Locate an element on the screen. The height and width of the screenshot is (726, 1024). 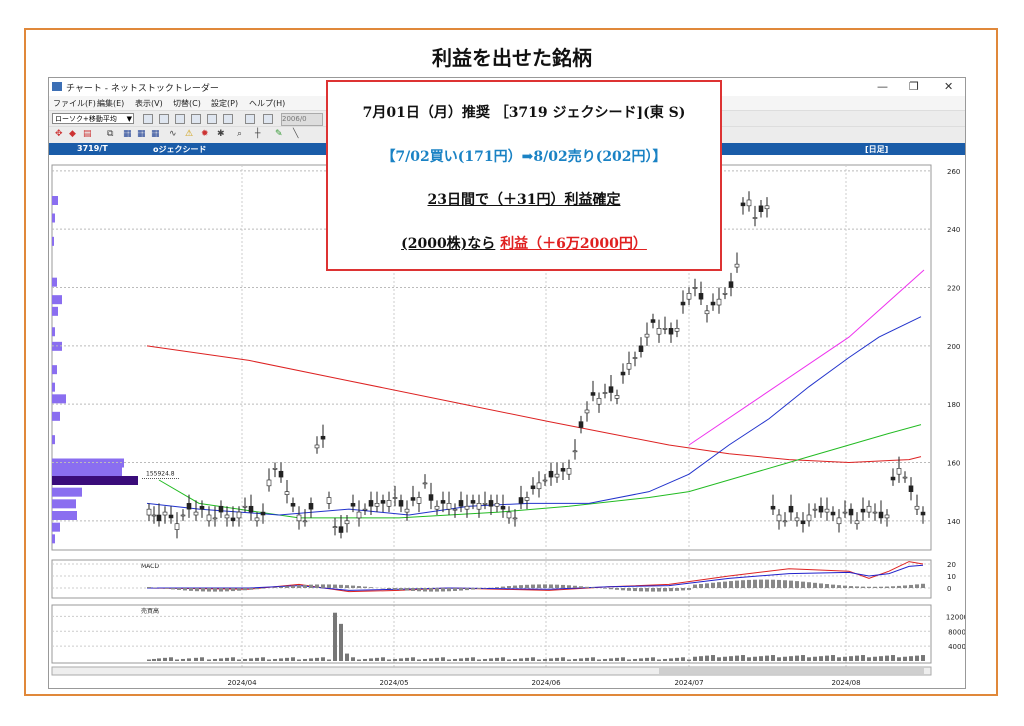
chart-type-value: ローソク+移動平均 is located at coordinates (86, 119).